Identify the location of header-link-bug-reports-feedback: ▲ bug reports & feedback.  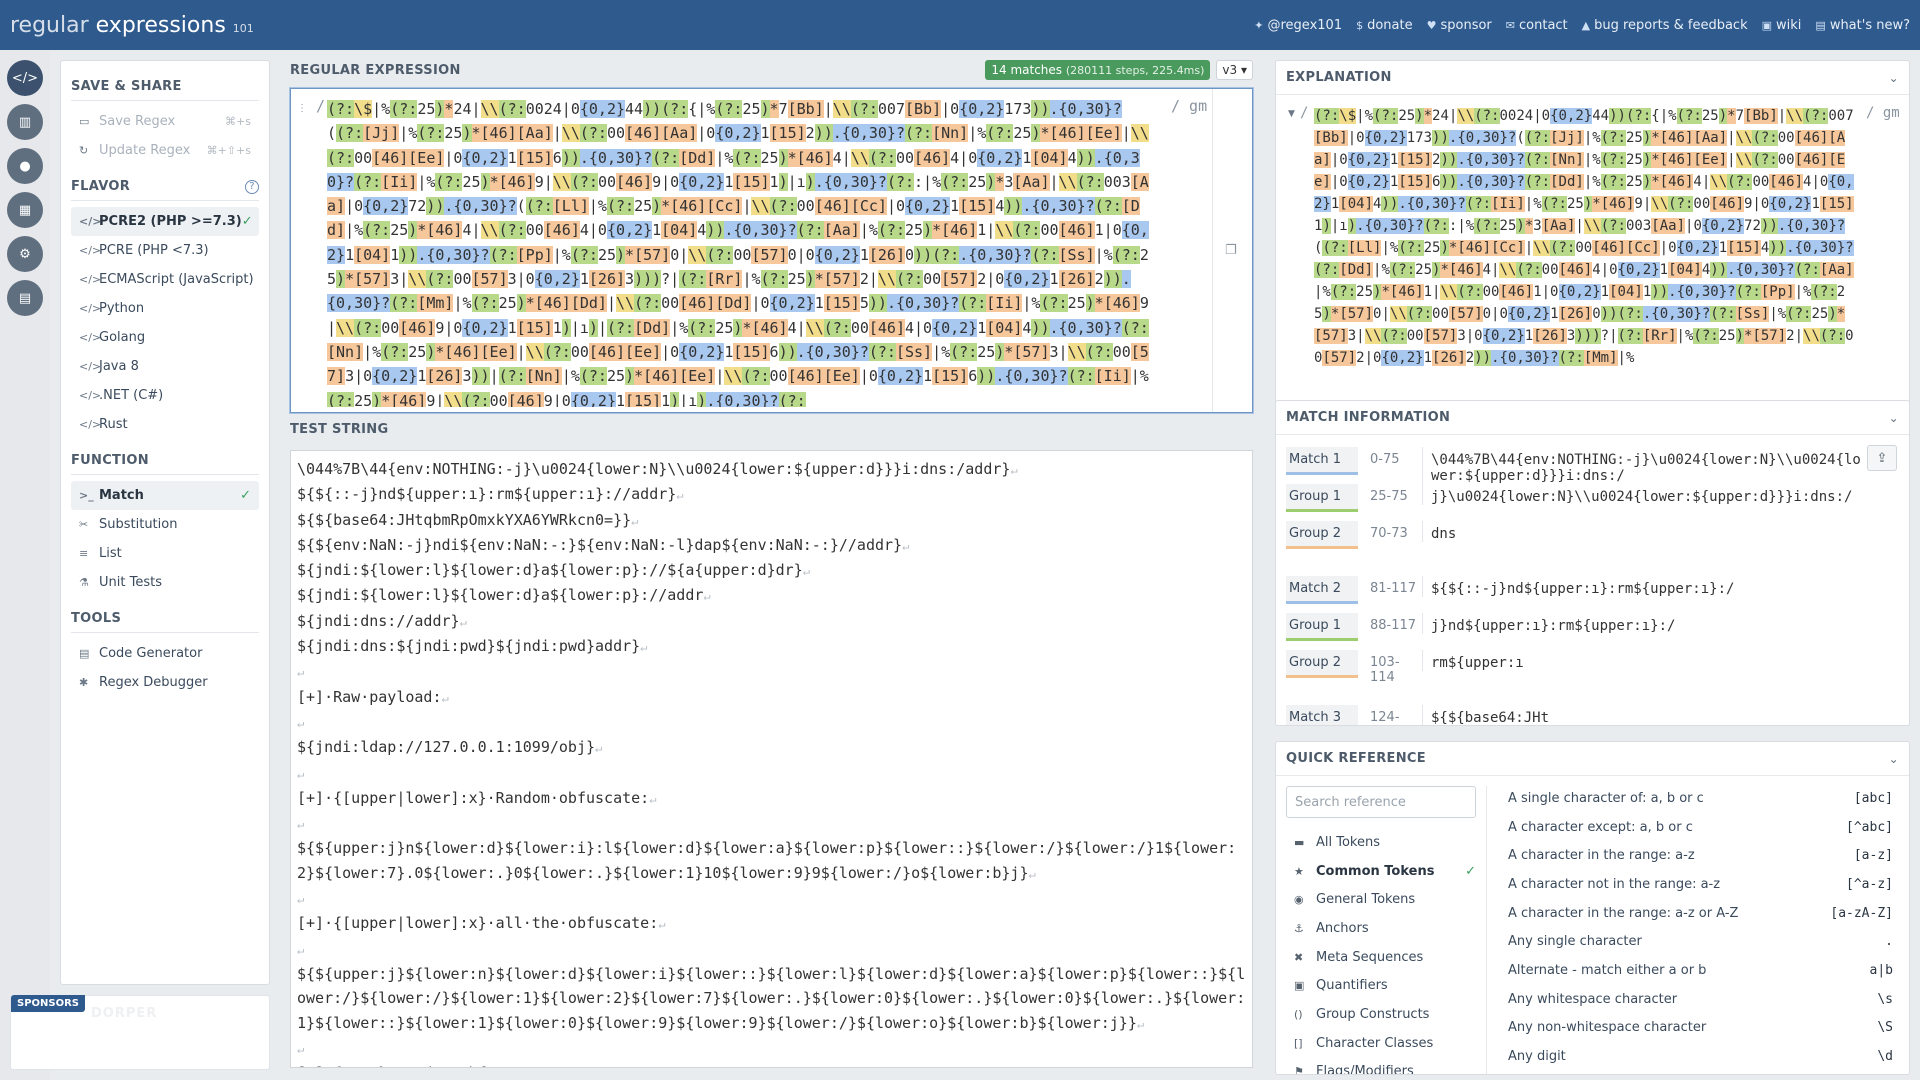
(1665, 25).